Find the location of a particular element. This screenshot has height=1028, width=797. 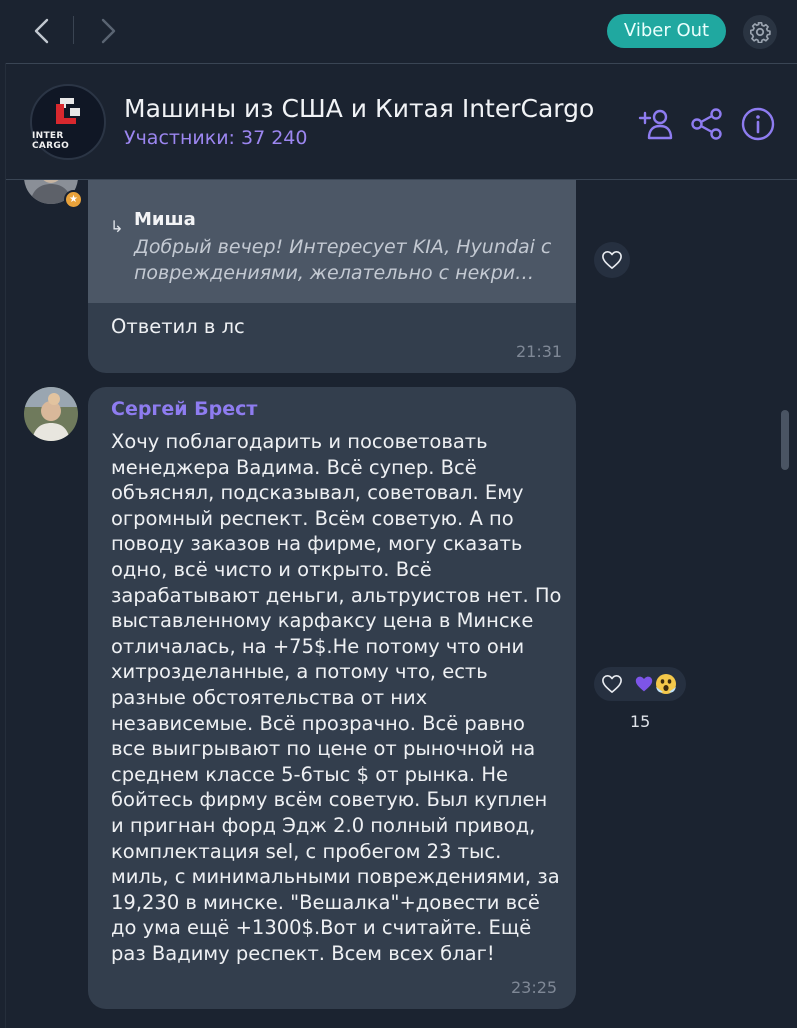

reactions-count: 15 is located at coordinates (640, 721).